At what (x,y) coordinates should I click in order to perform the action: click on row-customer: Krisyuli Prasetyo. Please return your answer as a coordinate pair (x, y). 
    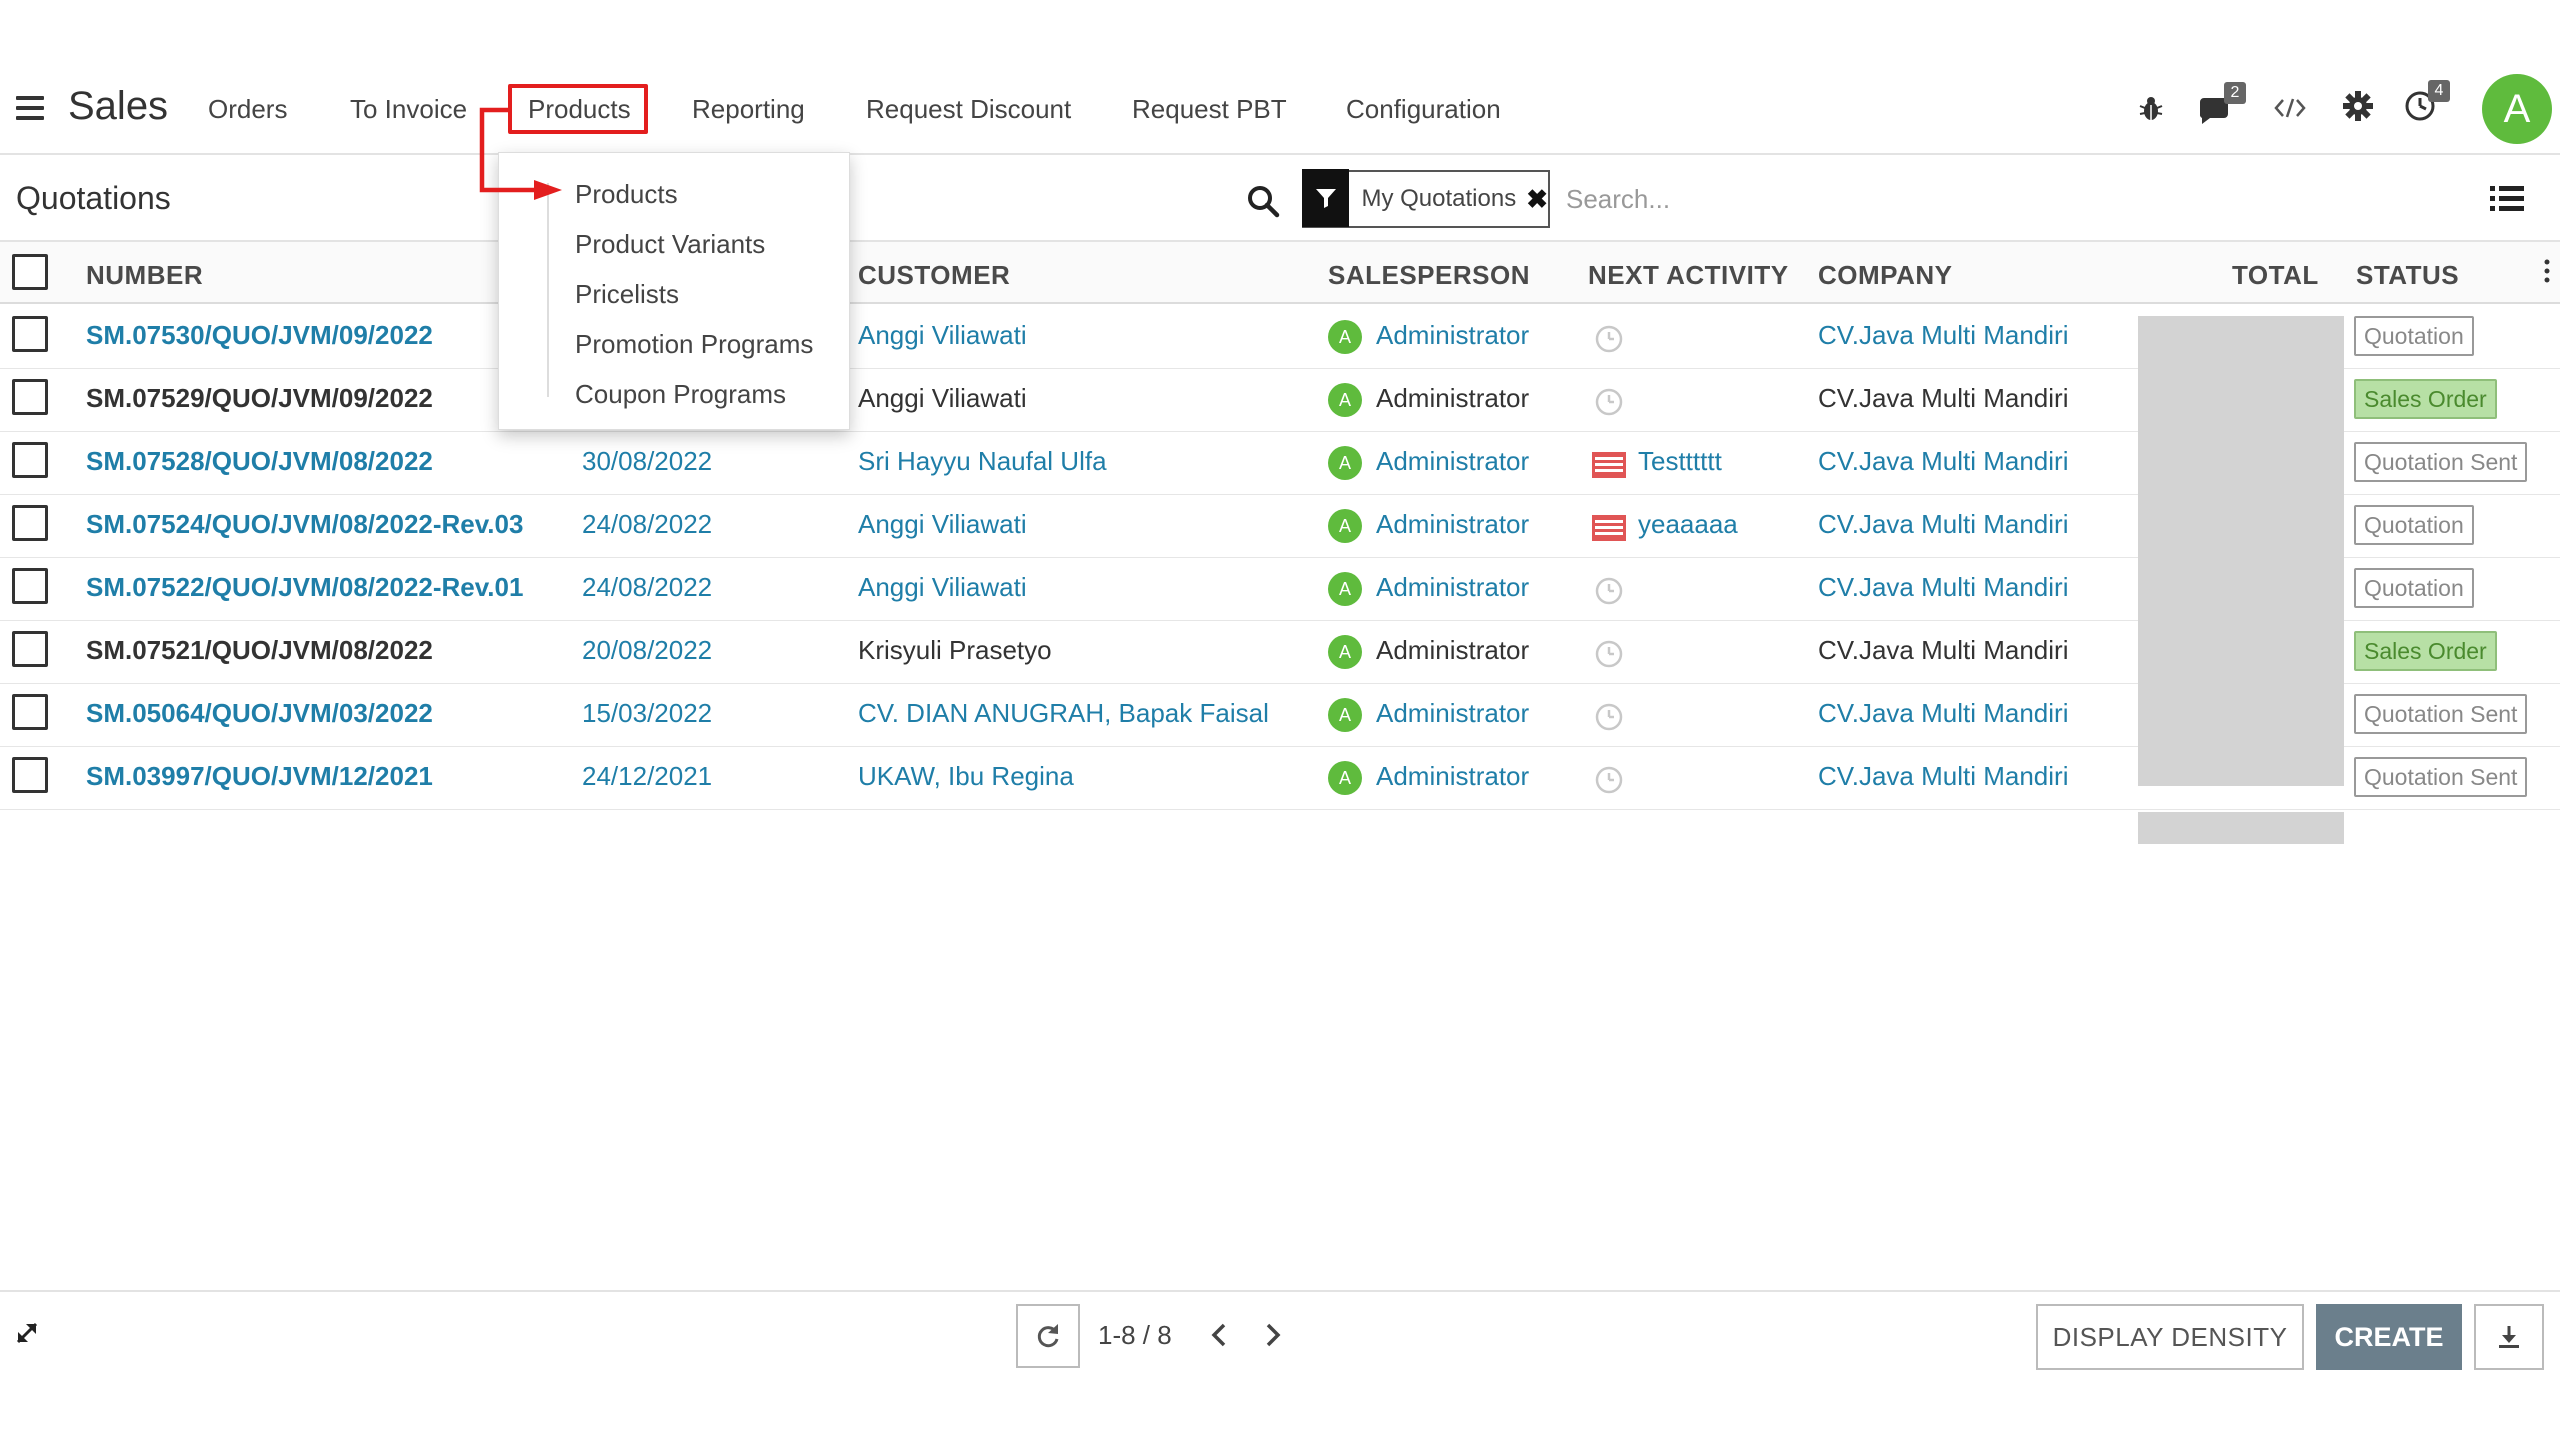
    Looking at the image, I should click on (955, 650).